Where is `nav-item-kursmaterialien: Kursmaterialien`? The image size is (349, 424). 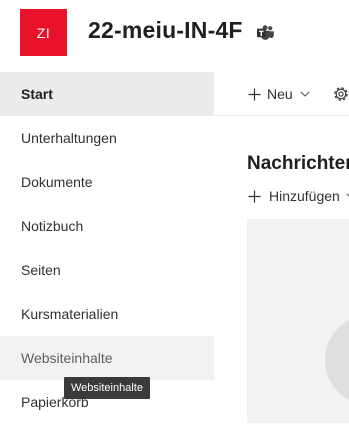
nav-item-kursmaterialien: Kursmaterialien is located at coordinates (107, 314).